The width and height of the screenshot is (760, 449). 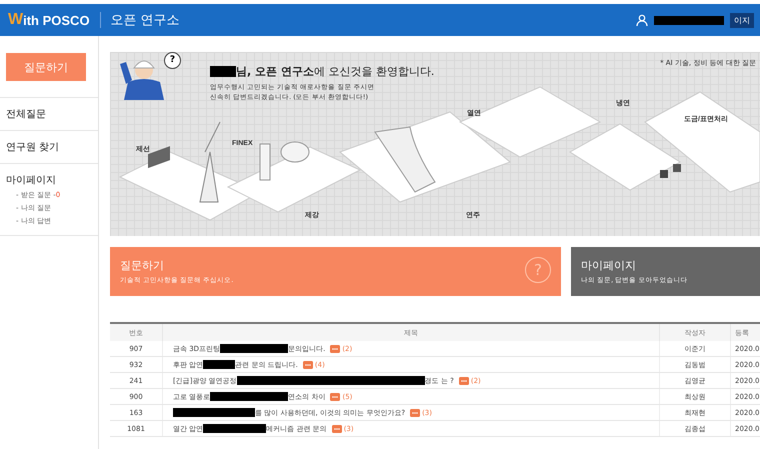 I want to click on sidebar-menu-item: 전체질문, so click(x=49, y=114).